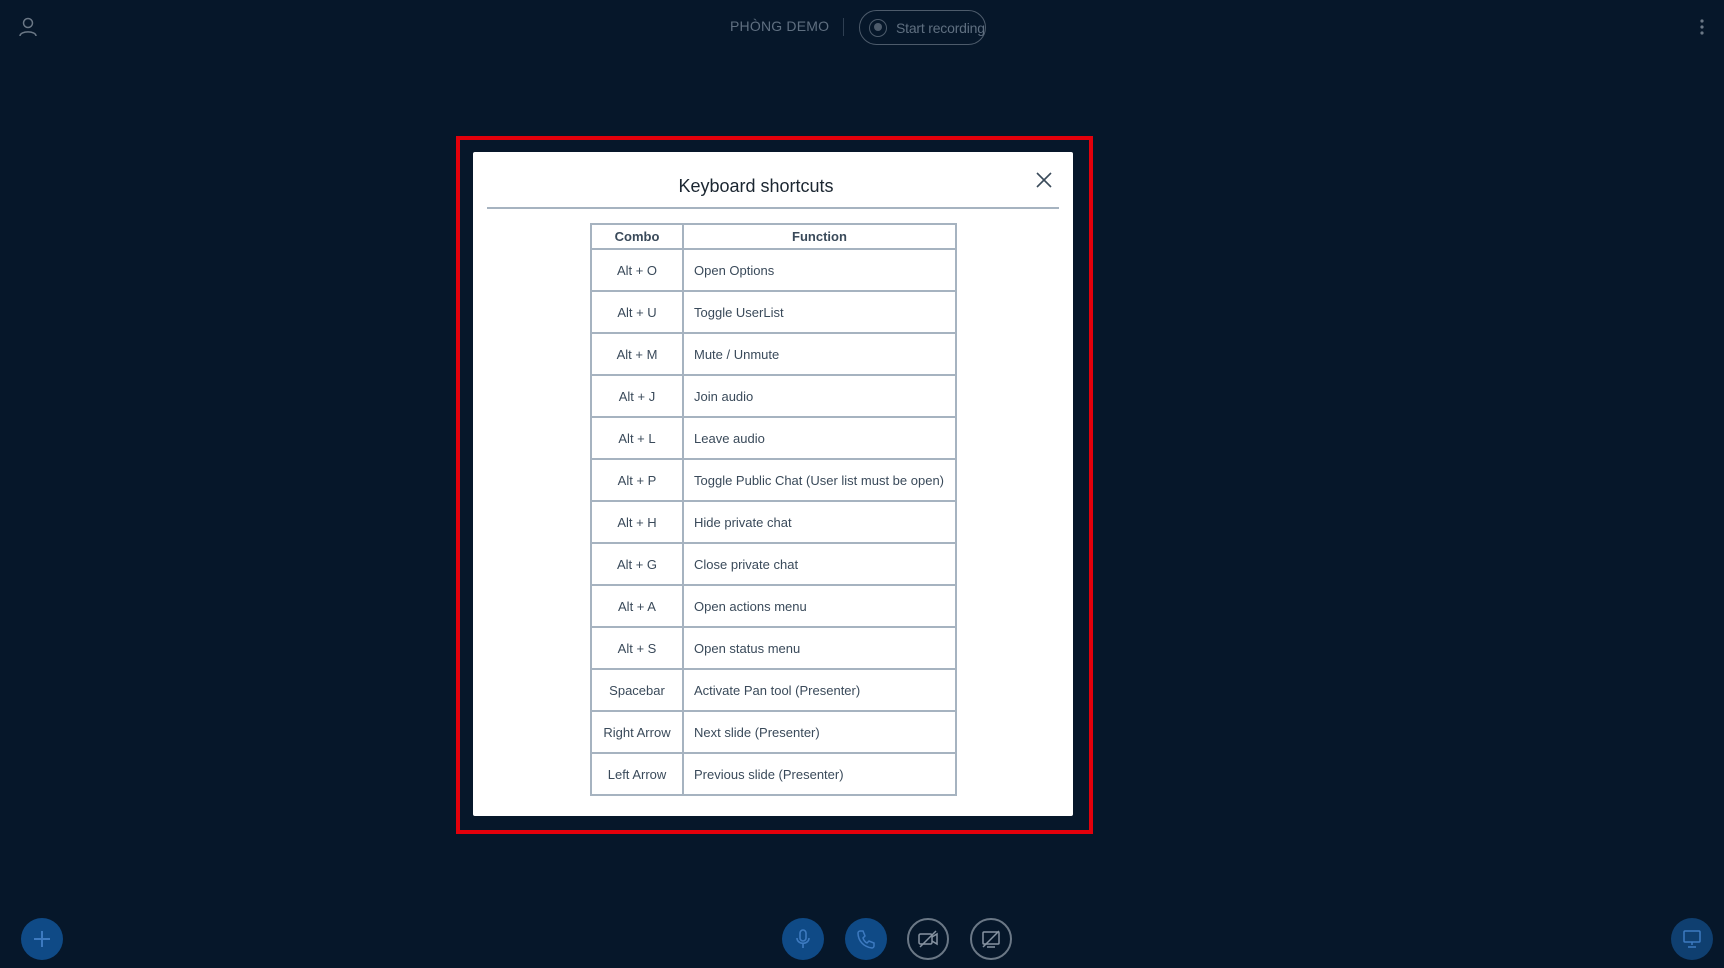 The width and height of the screenshot is (1724, 968). I want to click on microphone-button, so click(803, 939).